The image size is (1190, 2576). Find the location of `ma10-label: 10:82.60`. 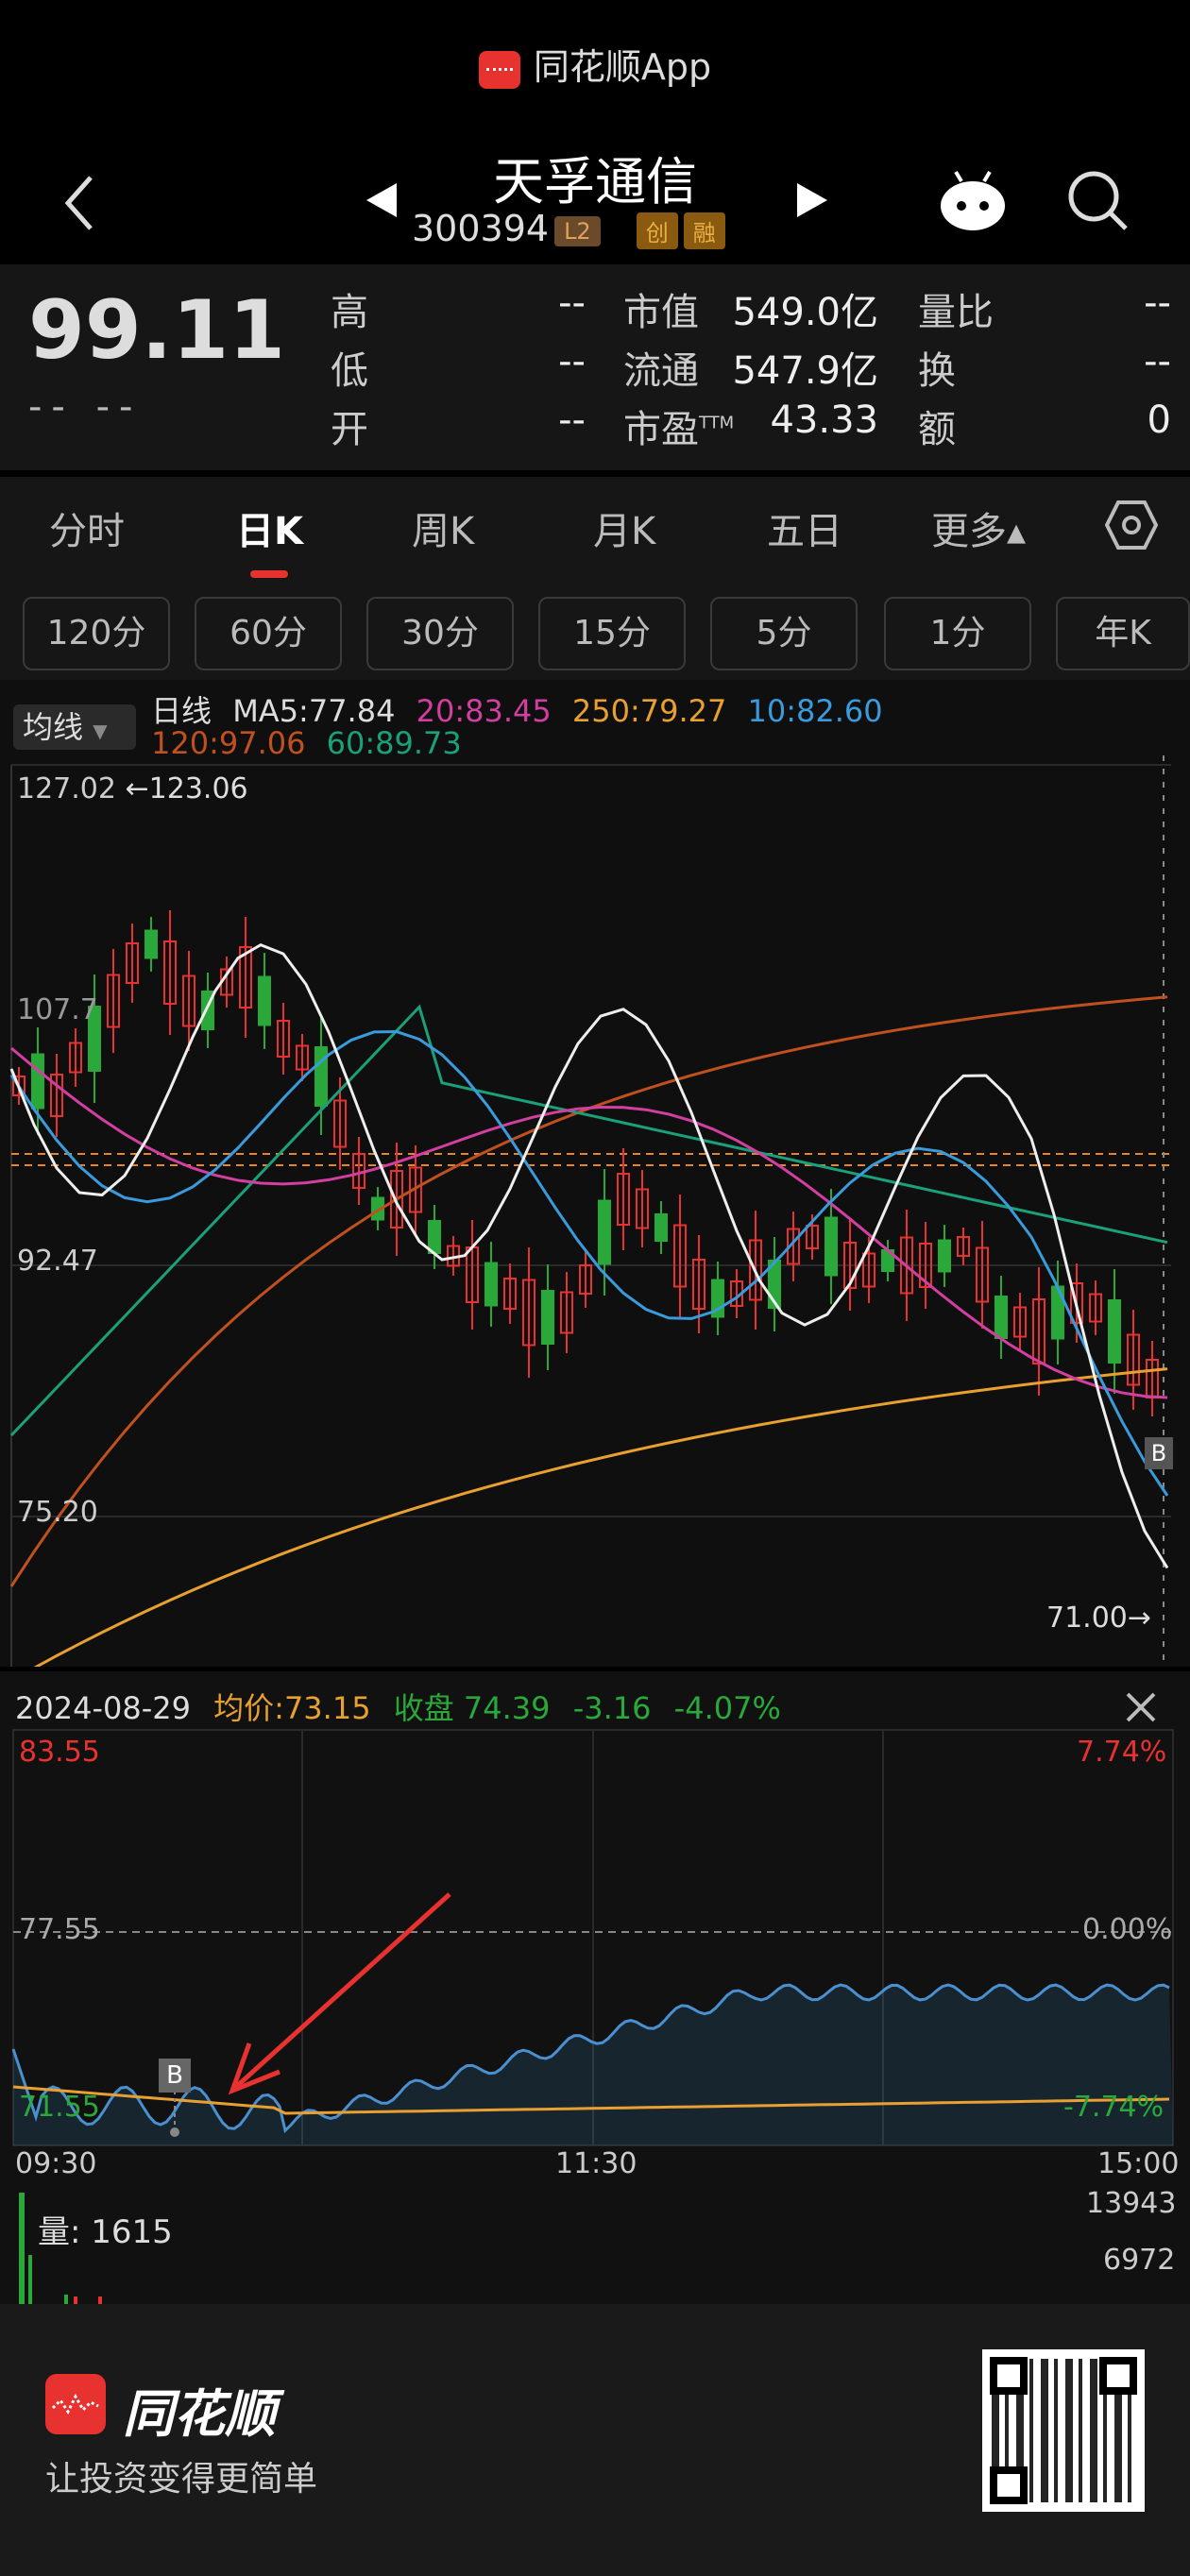

ma10-label: 10:82.60 is located at coordinates (815, 711).